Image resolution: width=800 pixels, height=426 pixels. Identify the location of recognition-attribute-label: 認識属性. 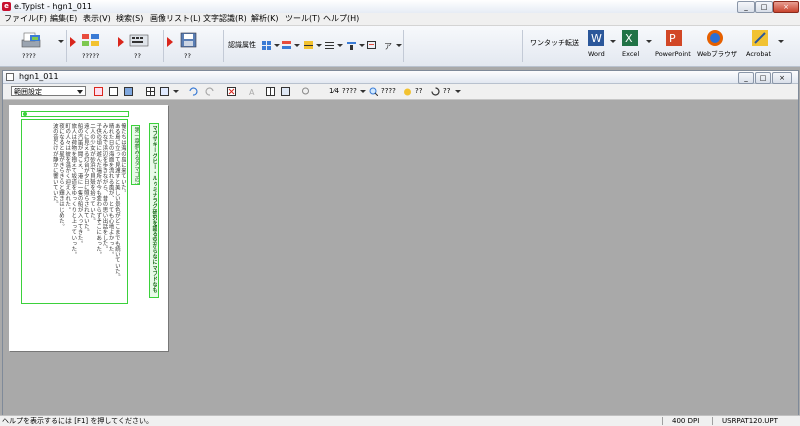
(242, 45).